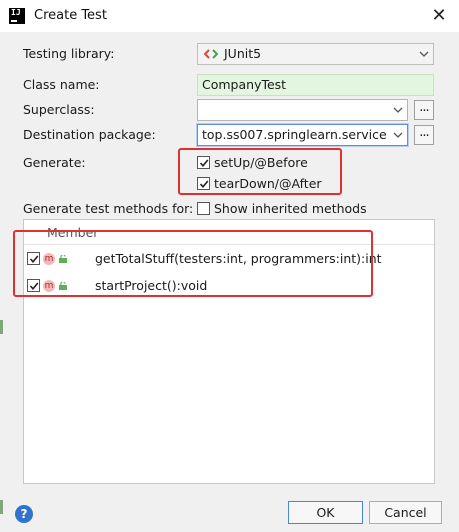 The width and height of the screenshot is (459, 532). I want to click on destination-package-input: top.ss007.springlearn.service, so click(302, 135).